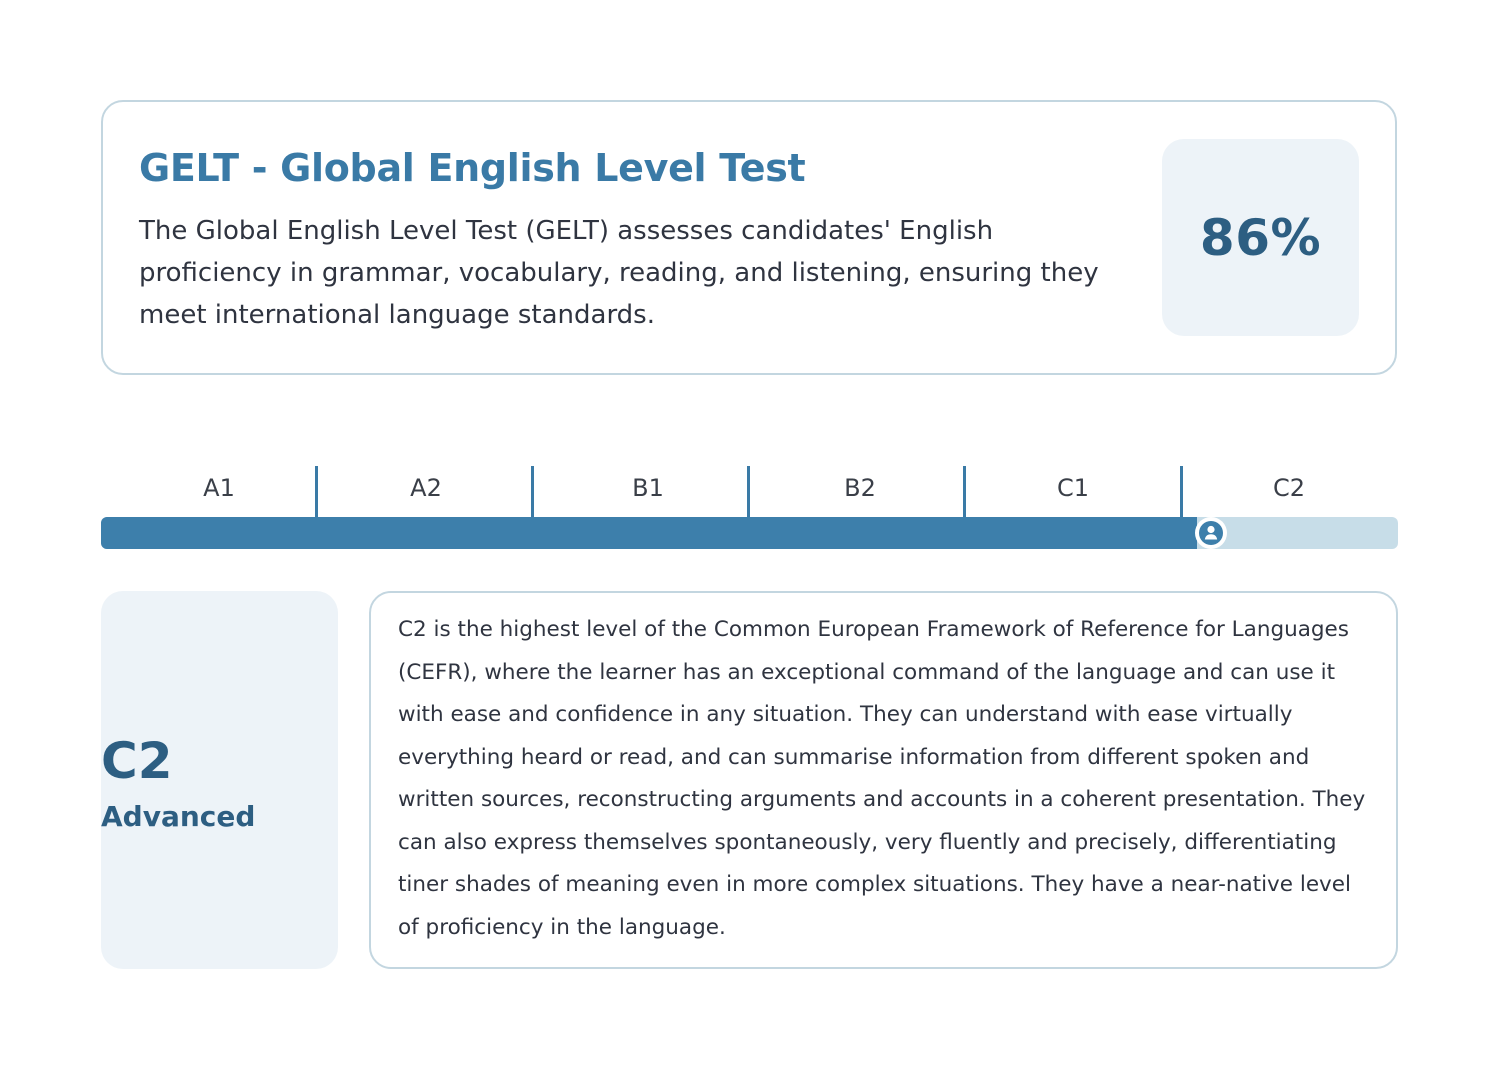 Image resolution: width=1500 pixels, height=1071 pixels. What do you see at coordinates (219, 488) in the screenshot?
I see `level-label-a1: A1` at bounding box center [219, 488].